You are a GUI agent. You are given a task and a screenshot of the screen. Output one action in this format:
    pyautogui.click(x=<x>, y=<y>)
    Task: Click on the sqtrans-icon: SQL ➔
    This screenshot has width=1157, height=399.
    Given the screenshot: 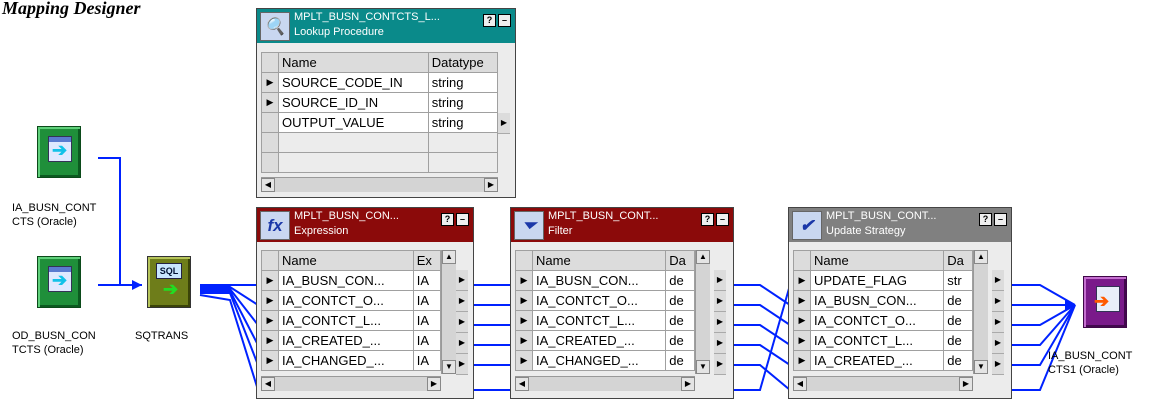 What is the action you would take?
    pyautogui.click(x=169, y=282)
    